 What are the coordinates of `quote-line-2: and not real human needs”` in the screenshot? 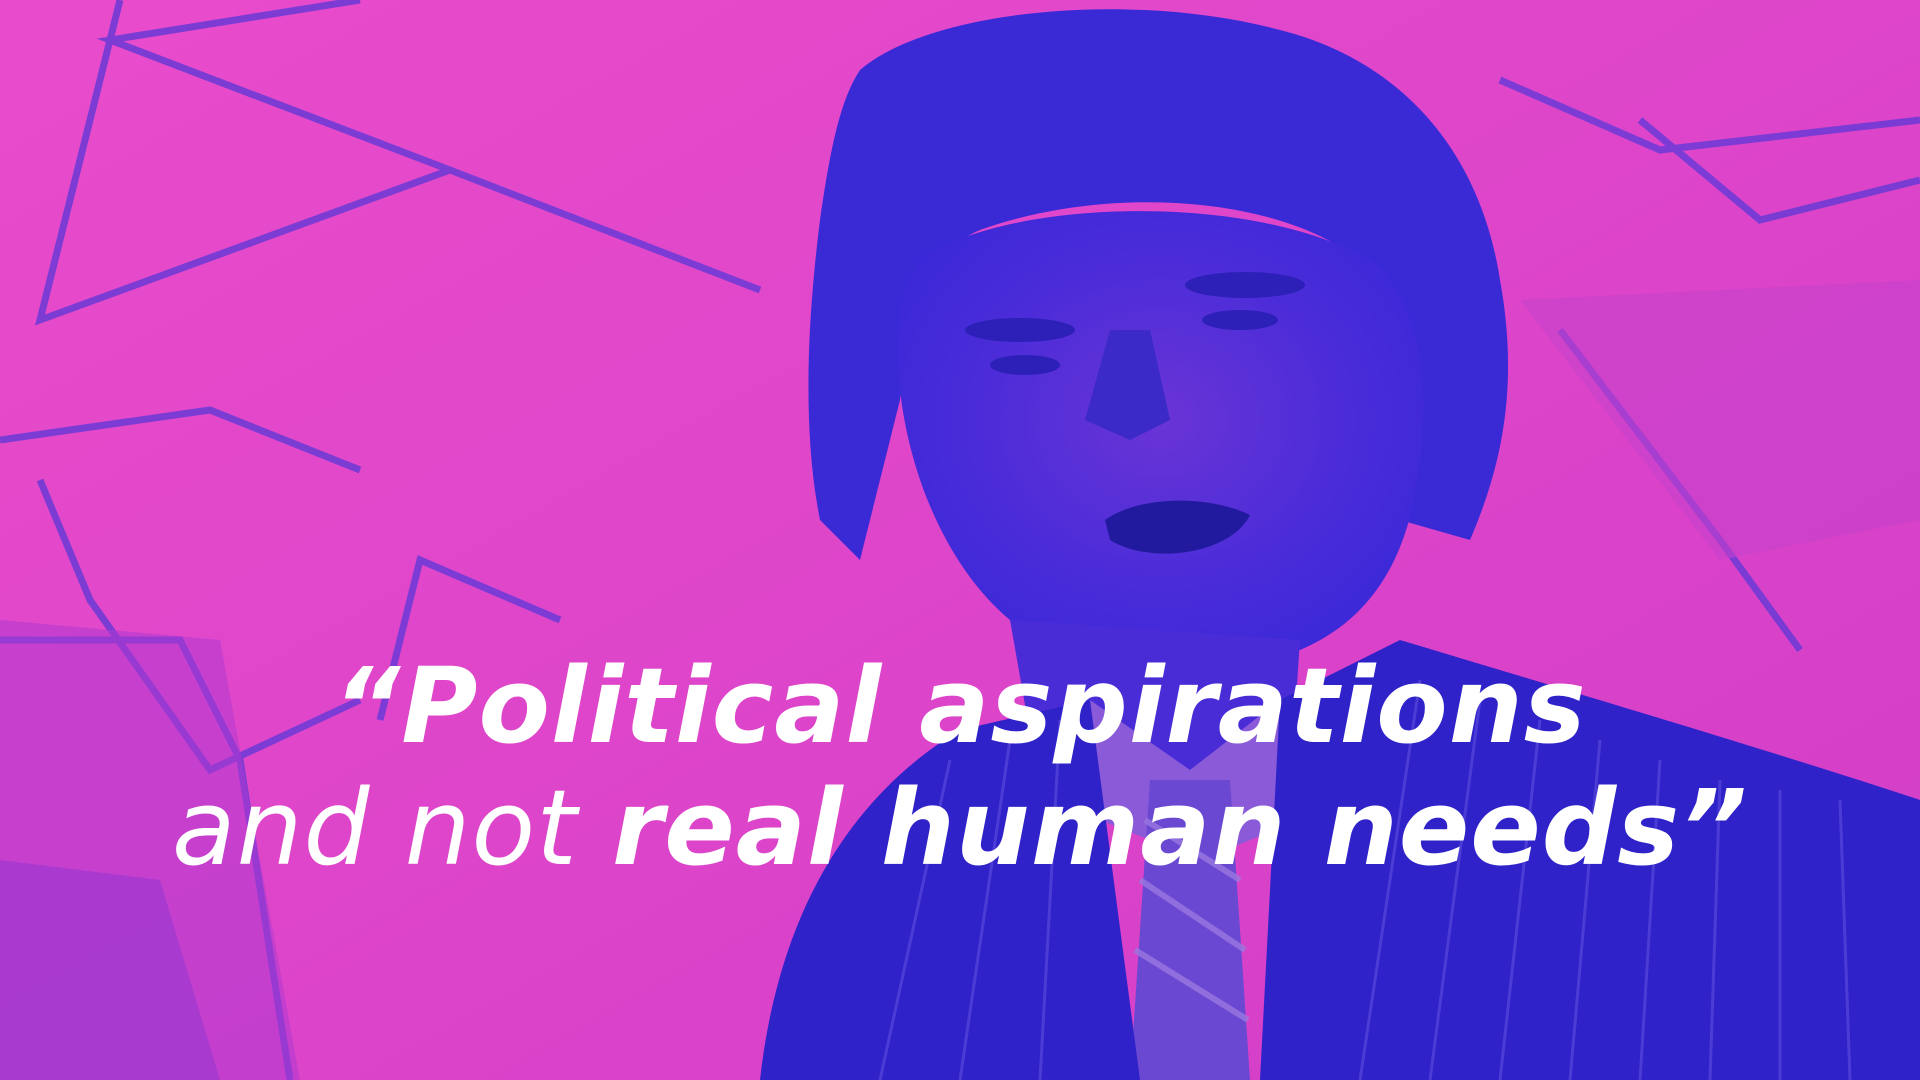 It's located at (960, 828).